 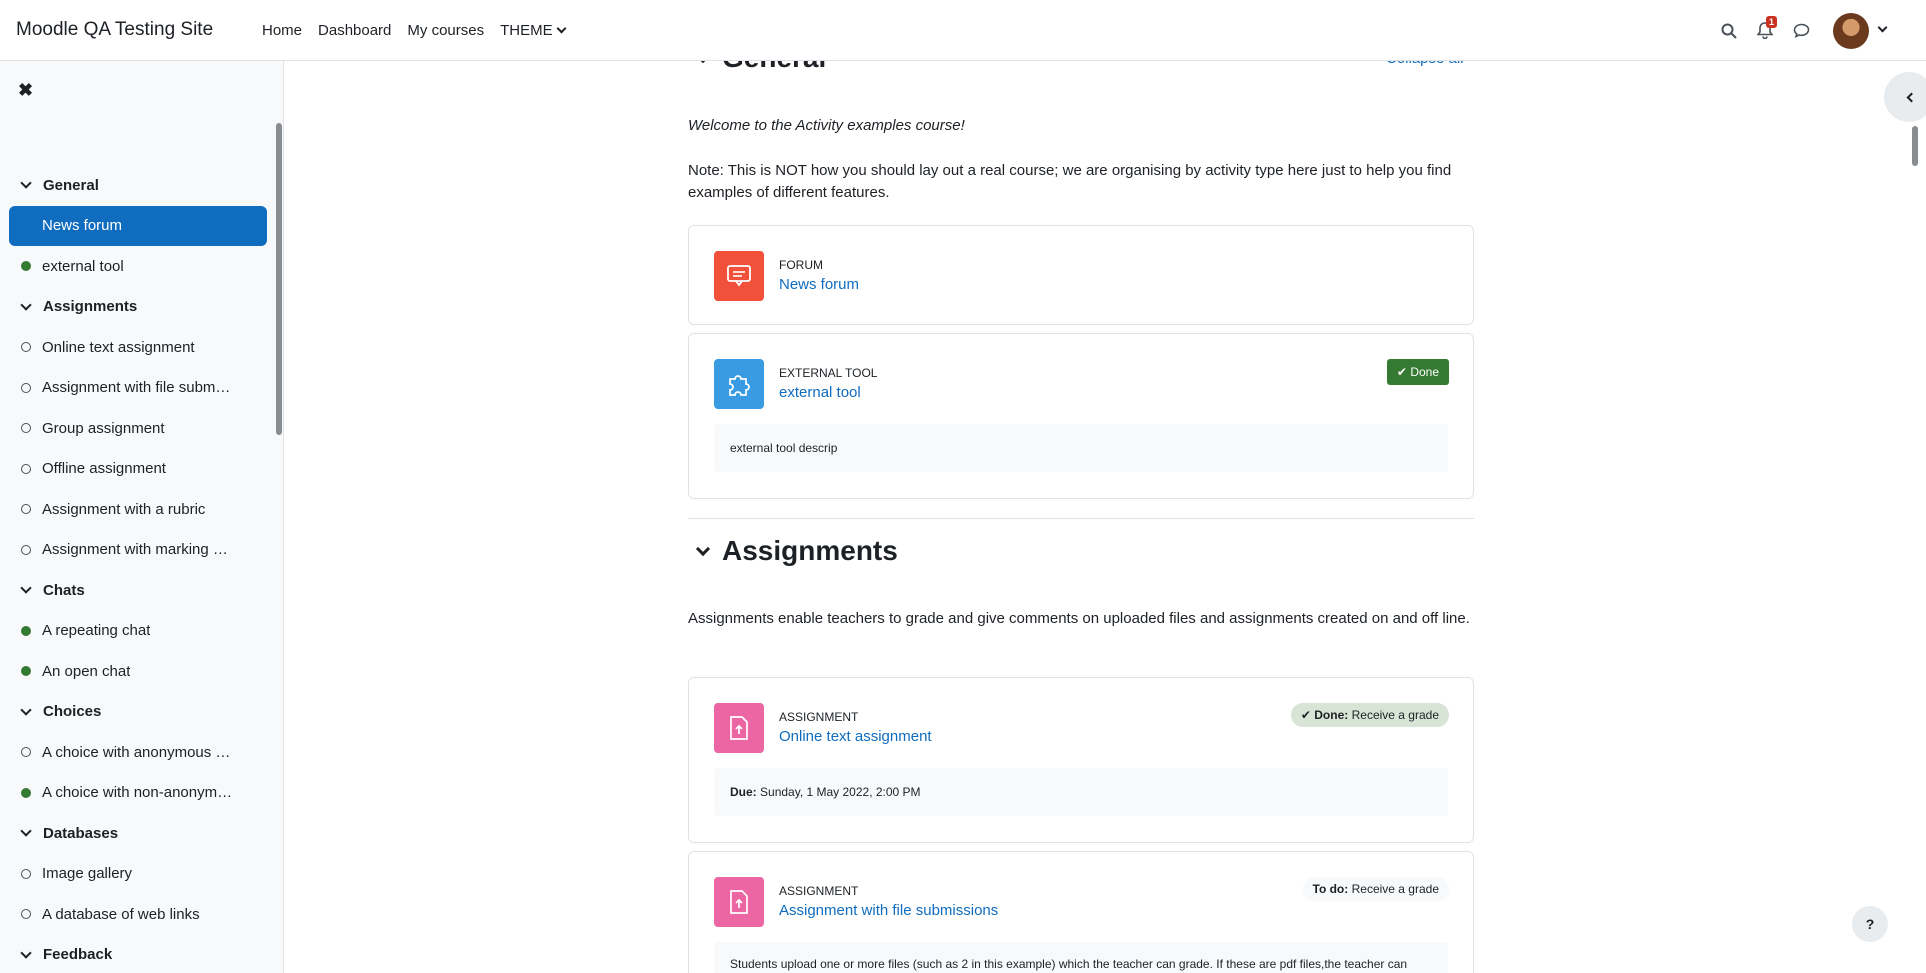 I want to click on done-button-label: Done, so click(x=1424, y=372).